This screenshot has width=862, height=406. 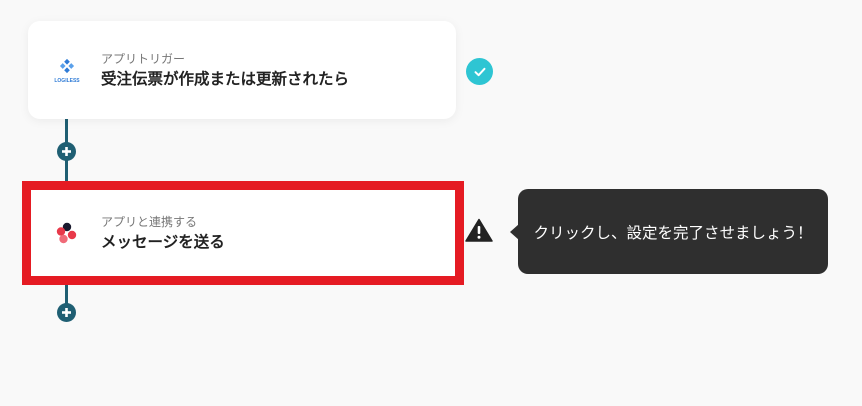 I want to click on action-step-title: メッセージを送る, so click(x=163, y=241).